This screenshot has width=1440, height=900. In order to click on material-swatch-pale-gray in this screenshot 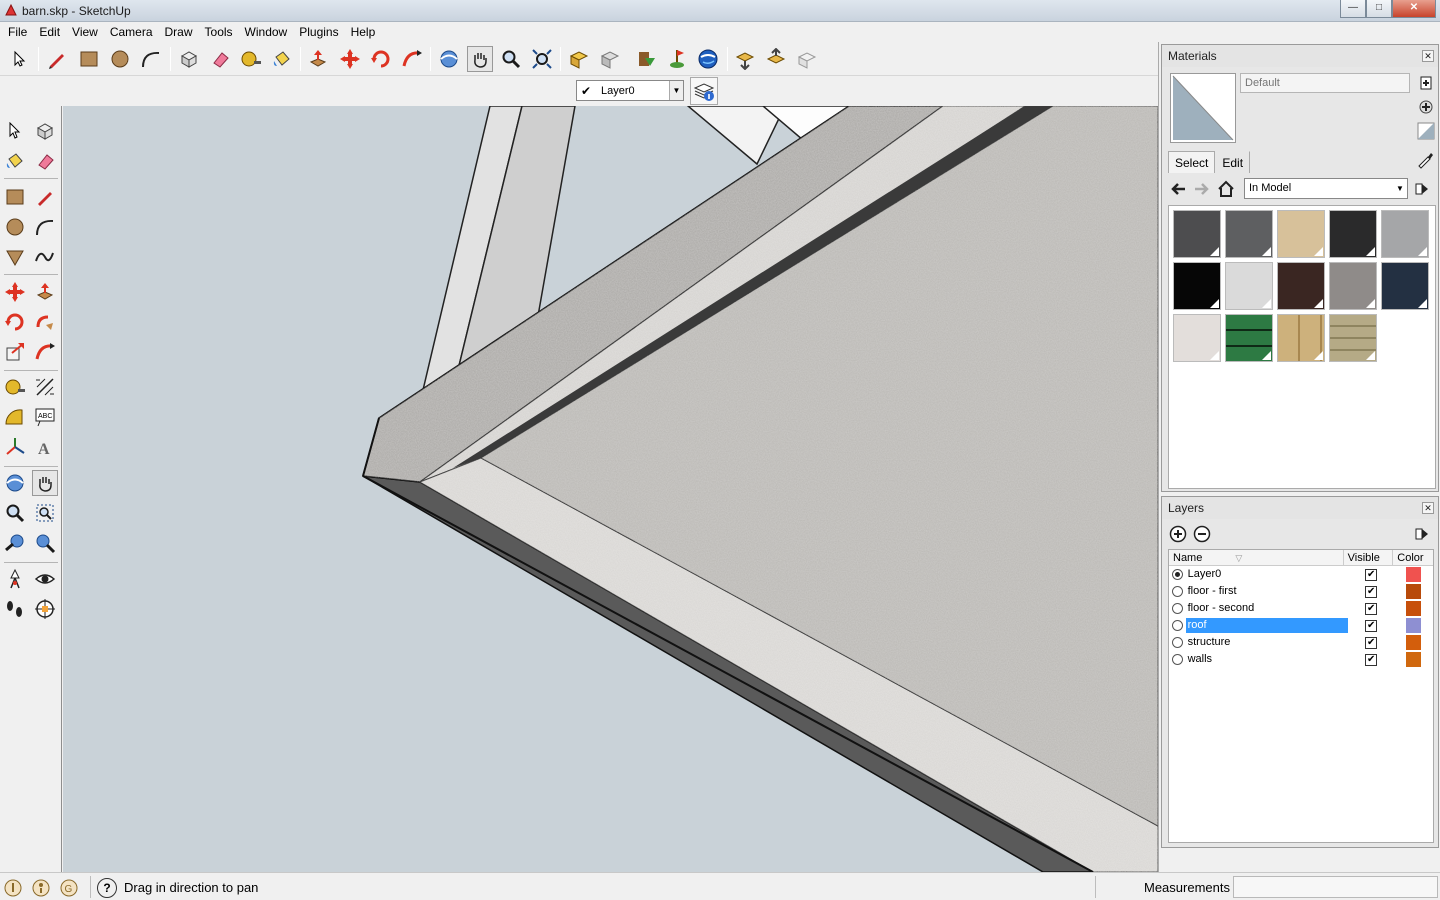, I will do `click(1249, 286)`.